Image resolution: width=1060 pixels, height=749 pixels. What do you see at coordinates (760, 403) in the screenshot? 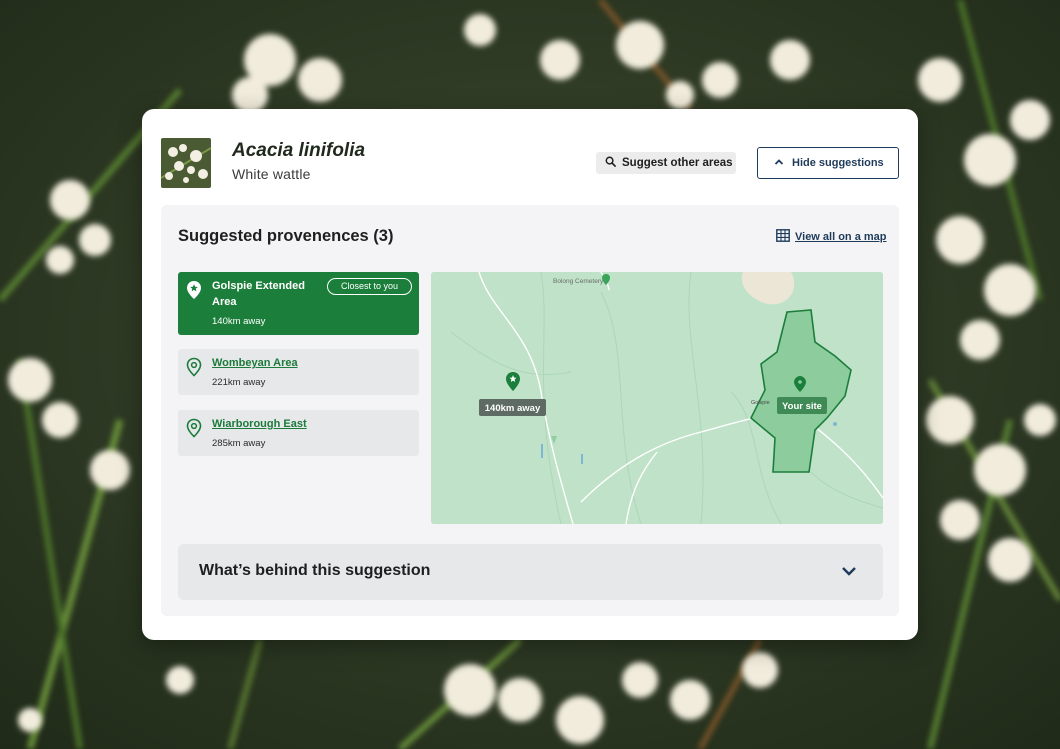
I see `map-place-label-golspie: Golspie` at bounding box center [760, 403].